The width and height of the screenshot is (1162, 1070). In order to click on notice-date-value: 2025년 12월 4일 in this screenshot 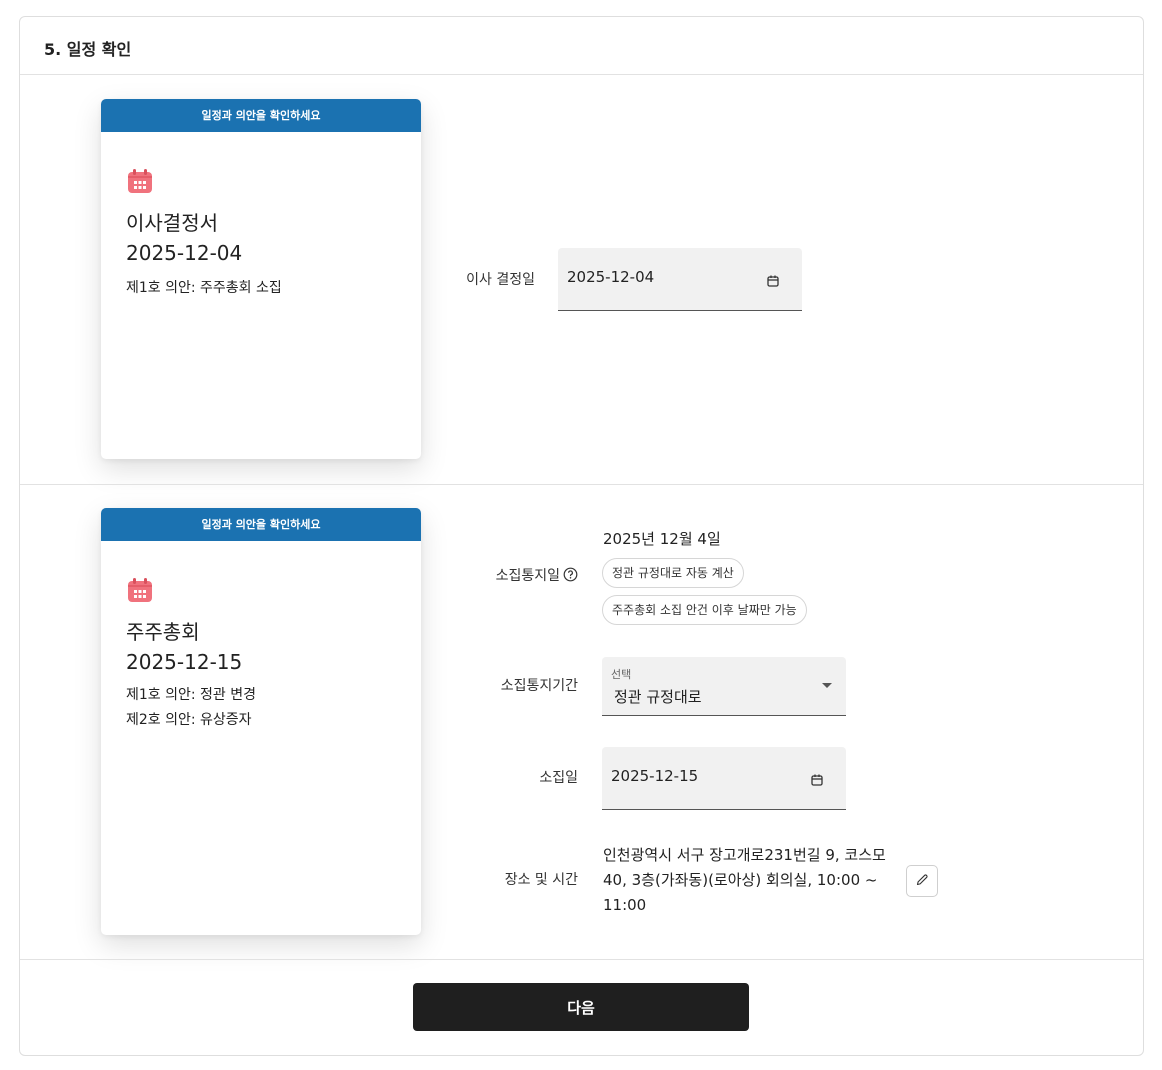, I will do `click(662, 539)`.